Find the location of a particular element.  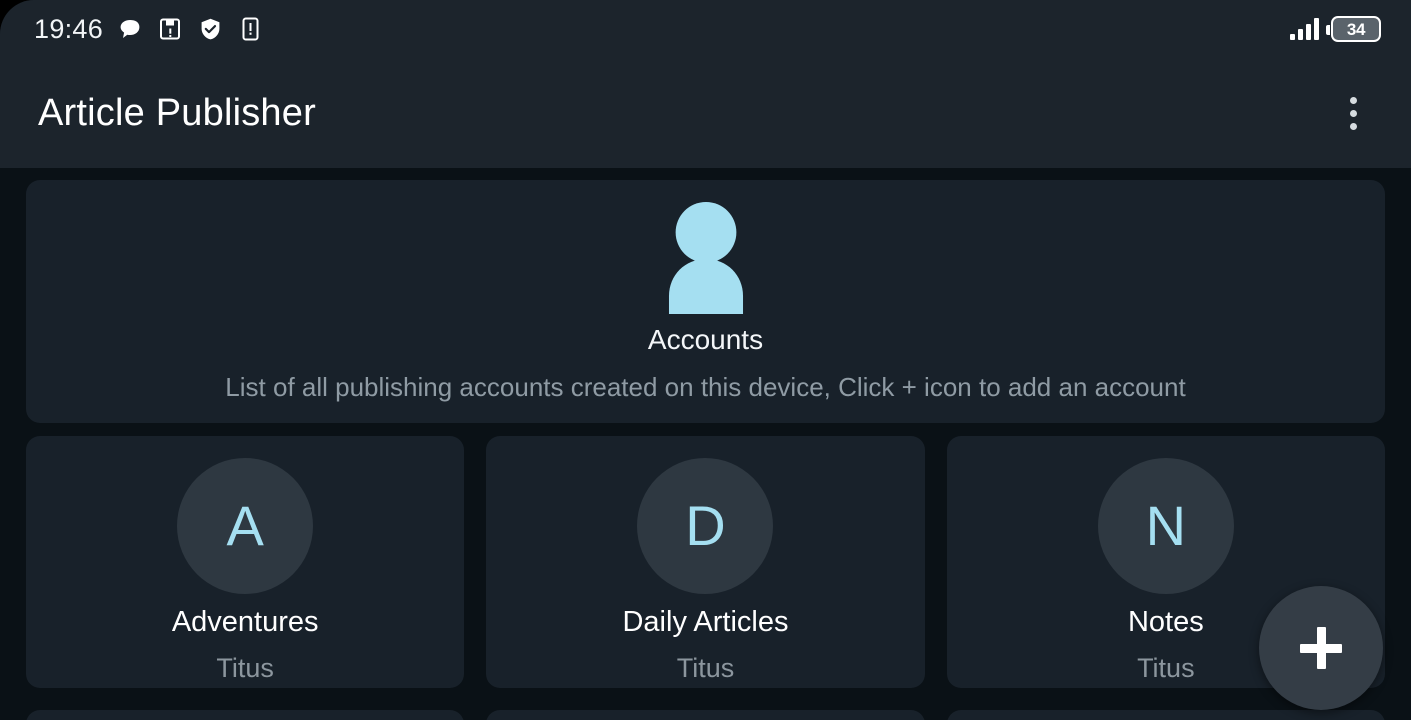

overflow-menu-icon is located at coordinates (1353, 113).